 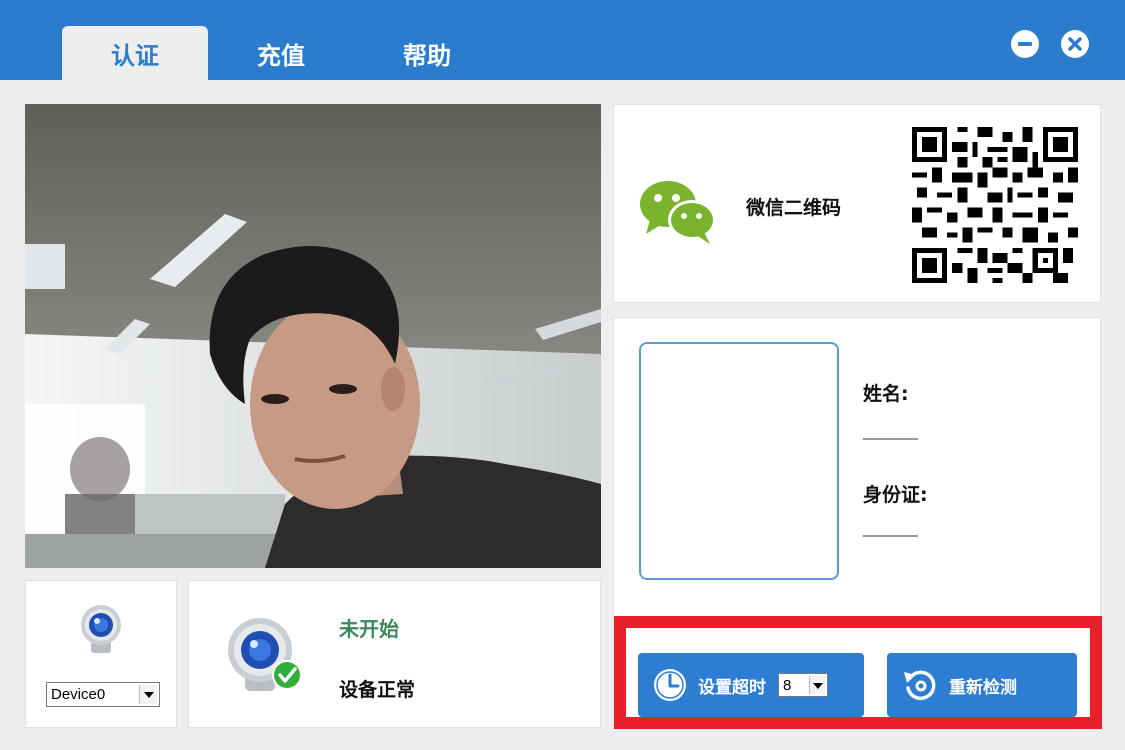 What do you see at coordinates (101, 632) in the screenshot?
I see `webcam-icon` at bounding box center [101, 632].